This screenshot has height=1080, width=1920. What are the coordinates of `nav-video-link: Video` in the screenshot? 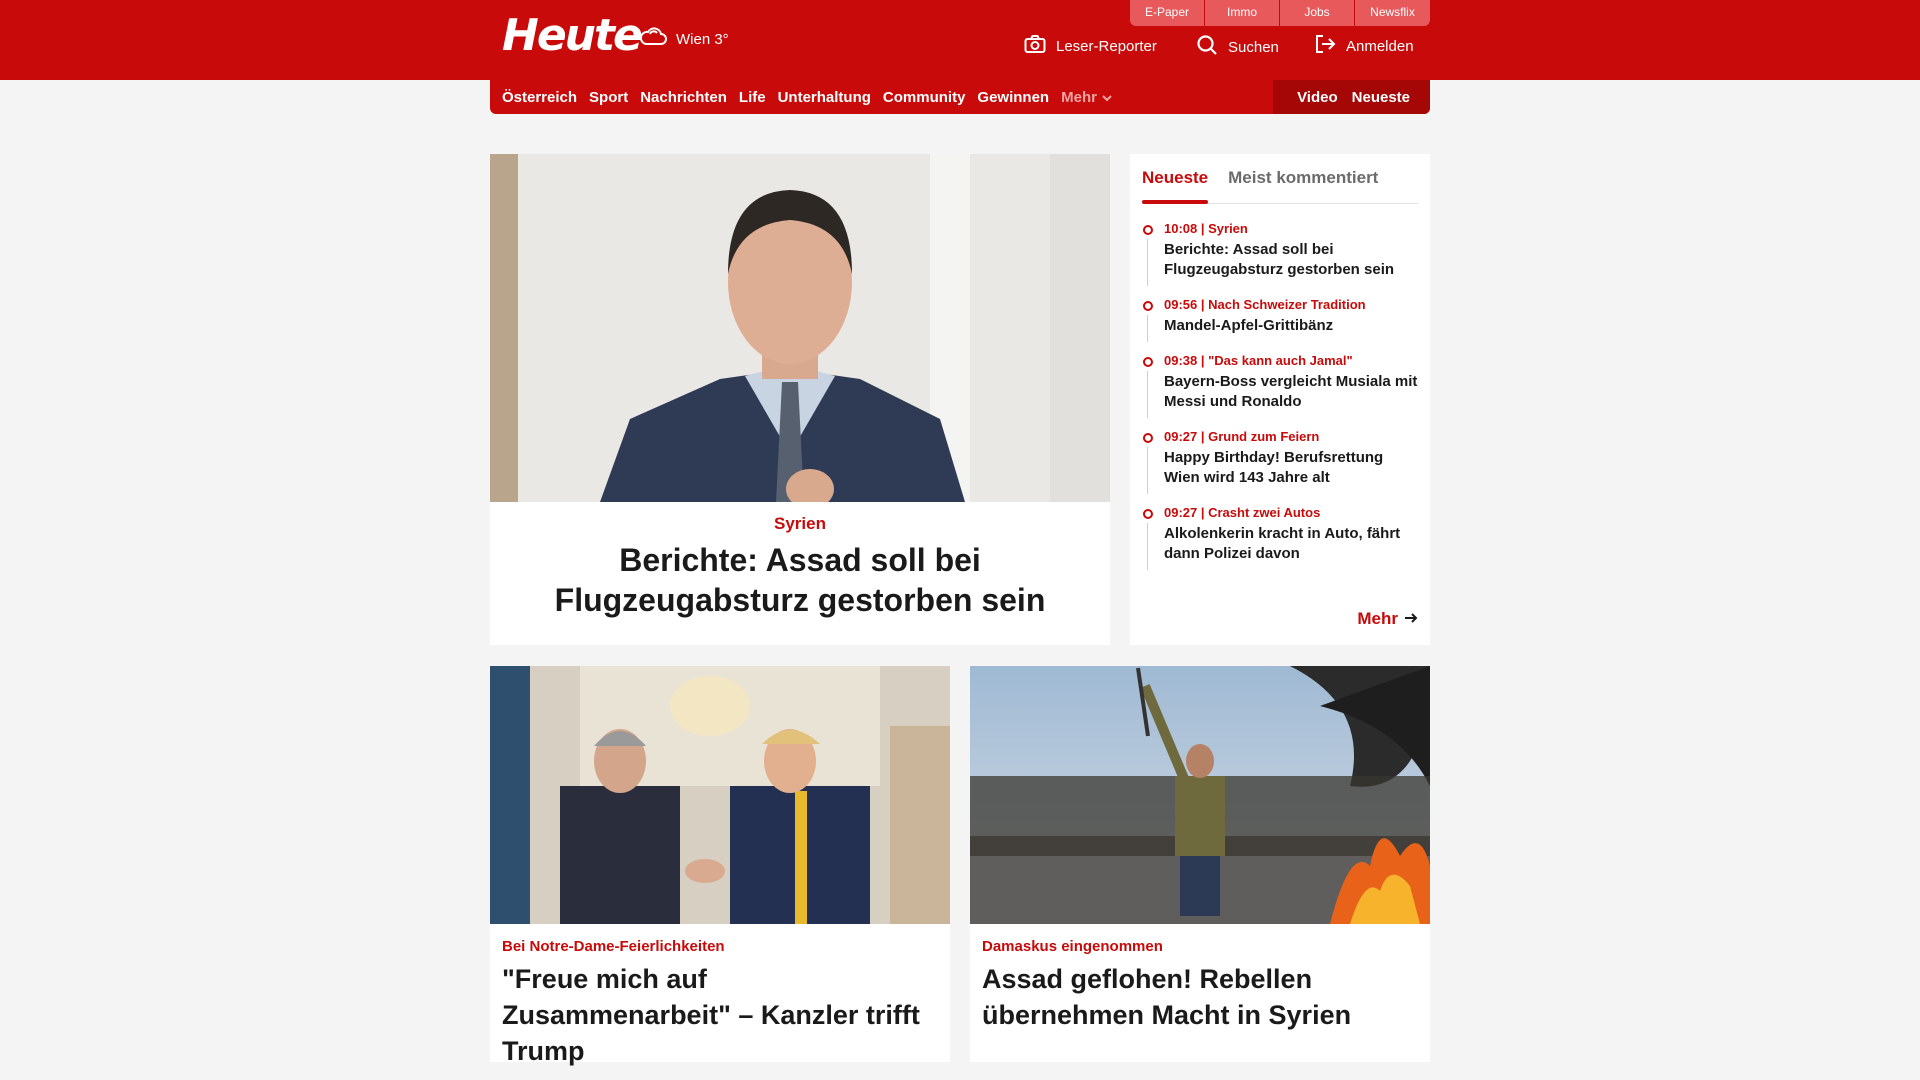 It's located at (1317, 97).